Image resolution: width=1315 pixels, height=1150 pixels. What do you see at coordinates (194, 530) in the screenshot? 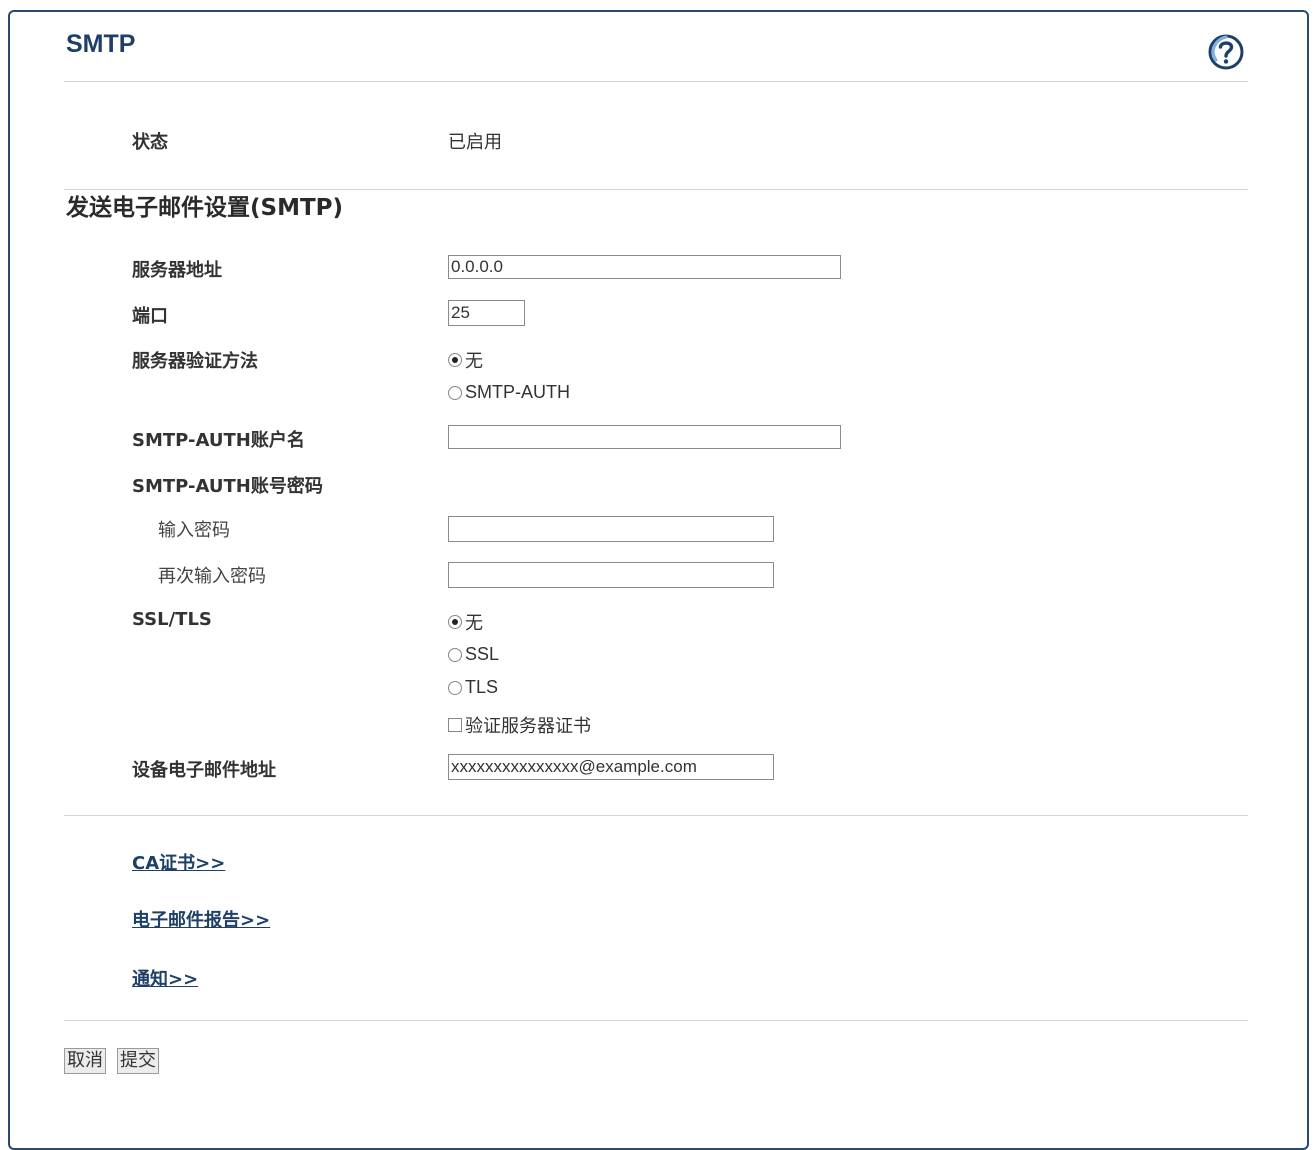
I see `enter-password-label: 输入密码` at bounding box center [194, 530].